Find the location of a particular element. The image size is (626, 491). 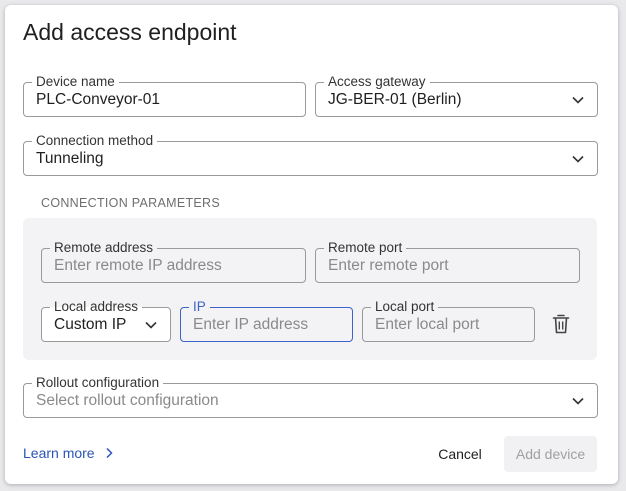

local-port-placeholder: Enter local port is located at coordinates (427, 324).